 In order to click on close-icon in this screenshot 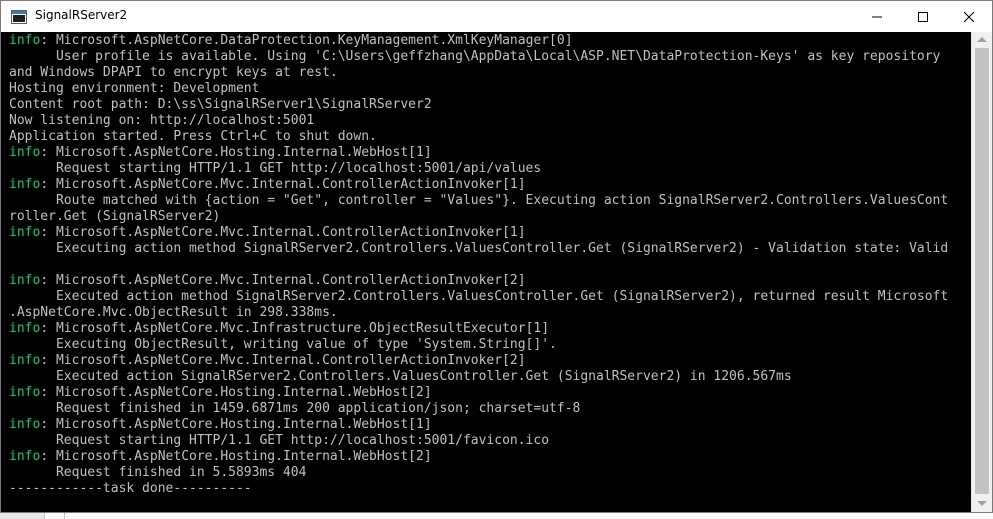, I will do `click(969, 16)`.